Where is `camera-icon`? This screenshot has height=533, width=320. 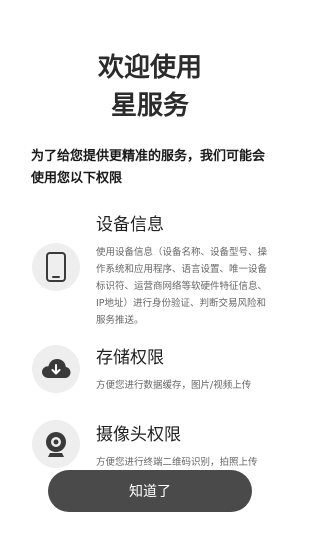 camera-icon is located at coordinates (56, 444).